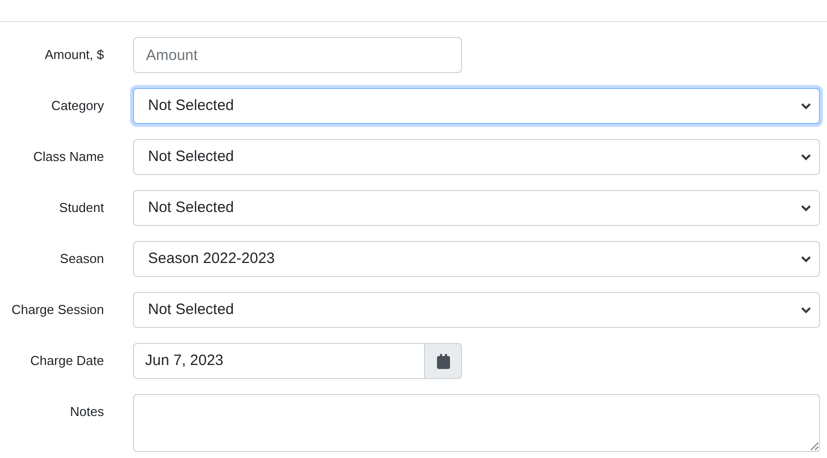 The height and width of the screenshot is (458, 827). What do you see at coordinates (297, 55) in the screenshot?
I see `amount-field: Amount` at bounding box center [297, 55].